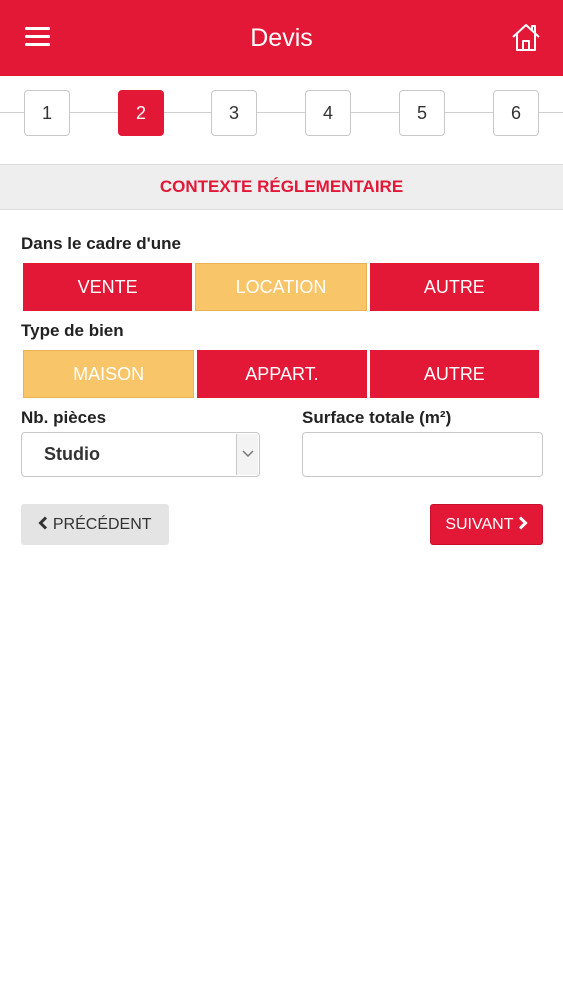  Describe the element at coordinates (108, 287) in the screenshot. I see `option-vente-button: VENTE` at that location.